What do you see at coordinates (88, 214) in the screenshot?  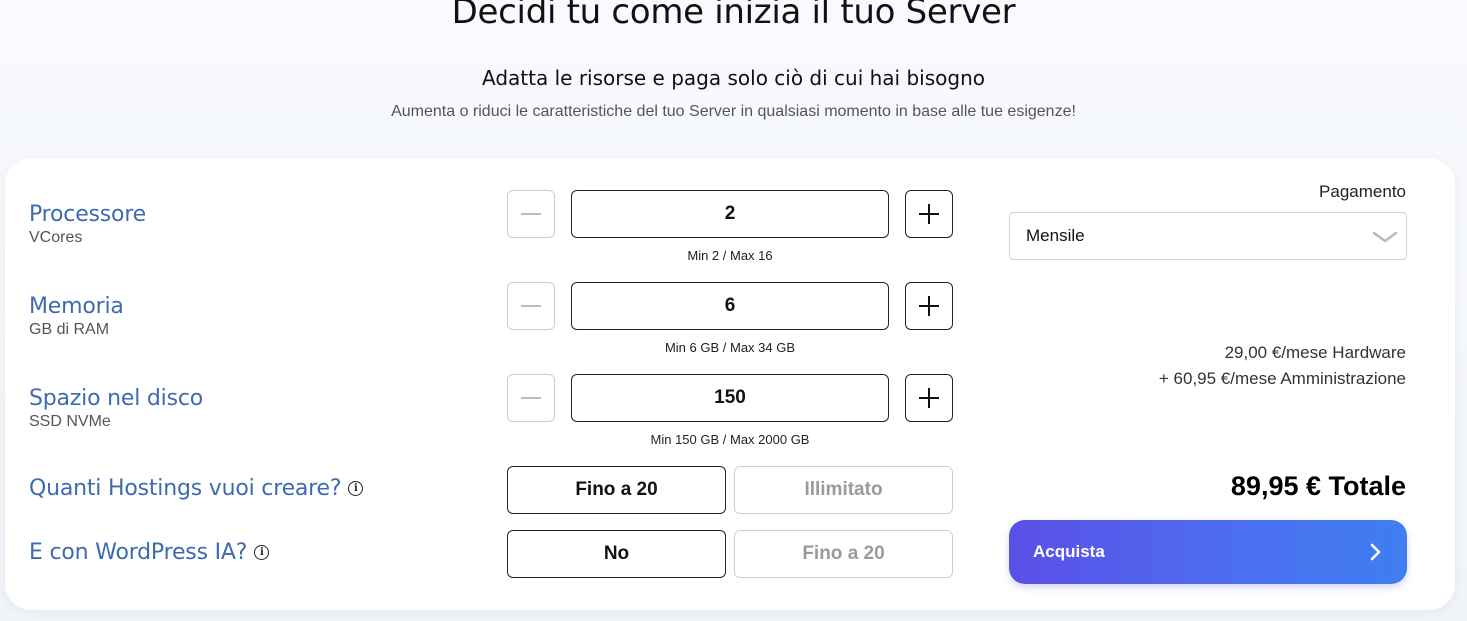 I see `cpu-label: Processore` at bounding box center [88, 214].